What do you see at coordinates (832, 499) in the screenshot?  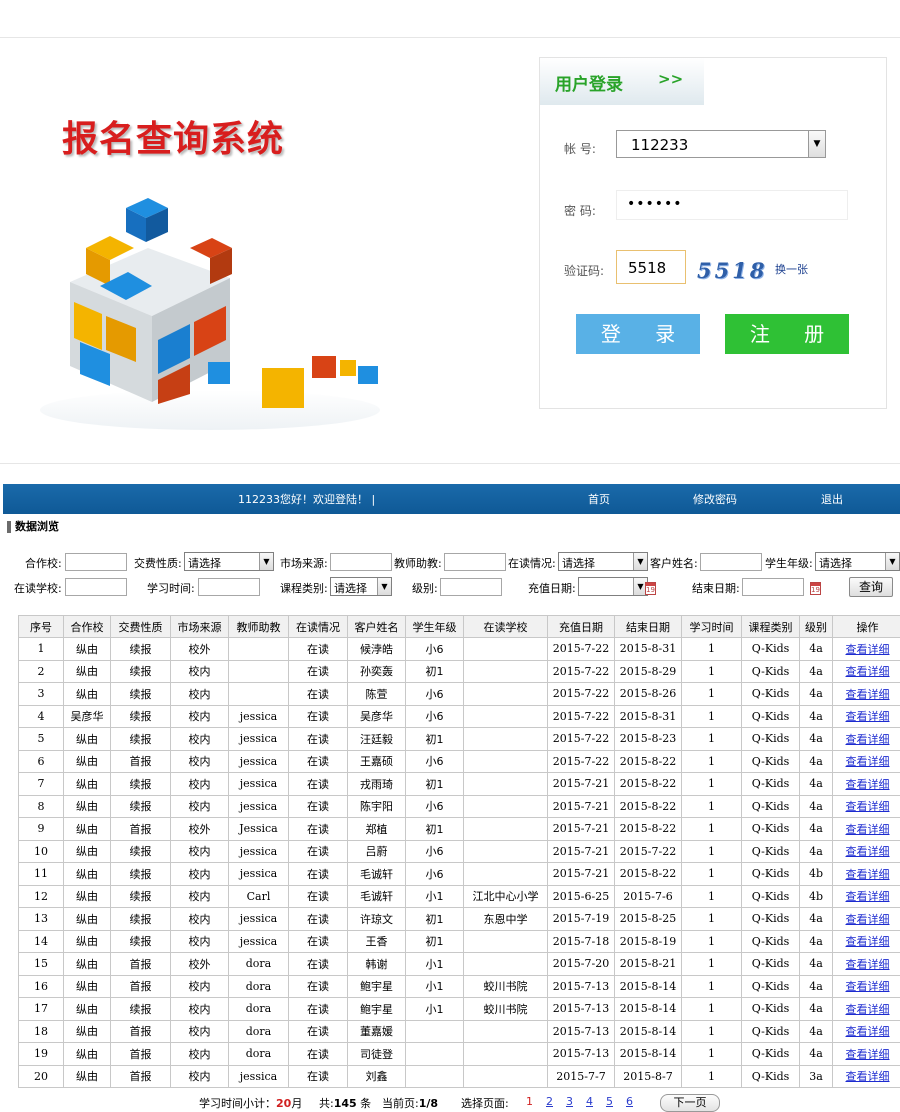 I see `nav-logout-link: 退出` at bounding box center [832, 499].